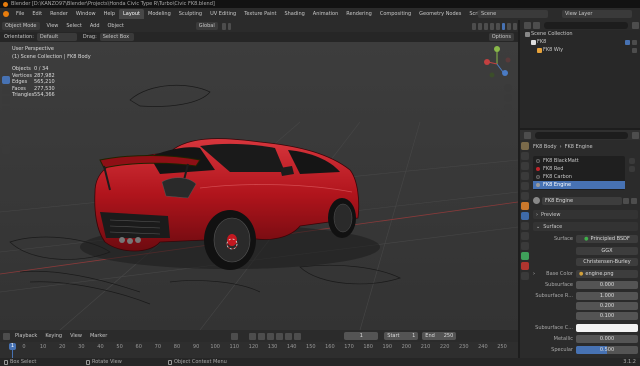 The height and width of the screenshot is (366, 640). I want to click on proportional-edit-icon, so click(229, 26).